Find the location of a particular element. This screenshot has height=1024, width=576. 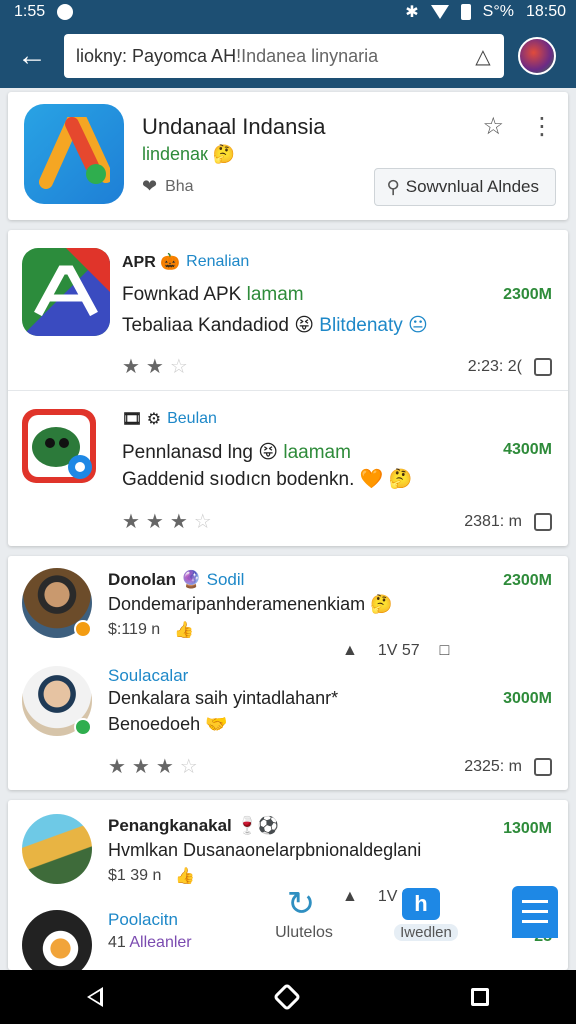

app-tag: 🎞 ⚙ Beulan is located at coordinates (169, 419).